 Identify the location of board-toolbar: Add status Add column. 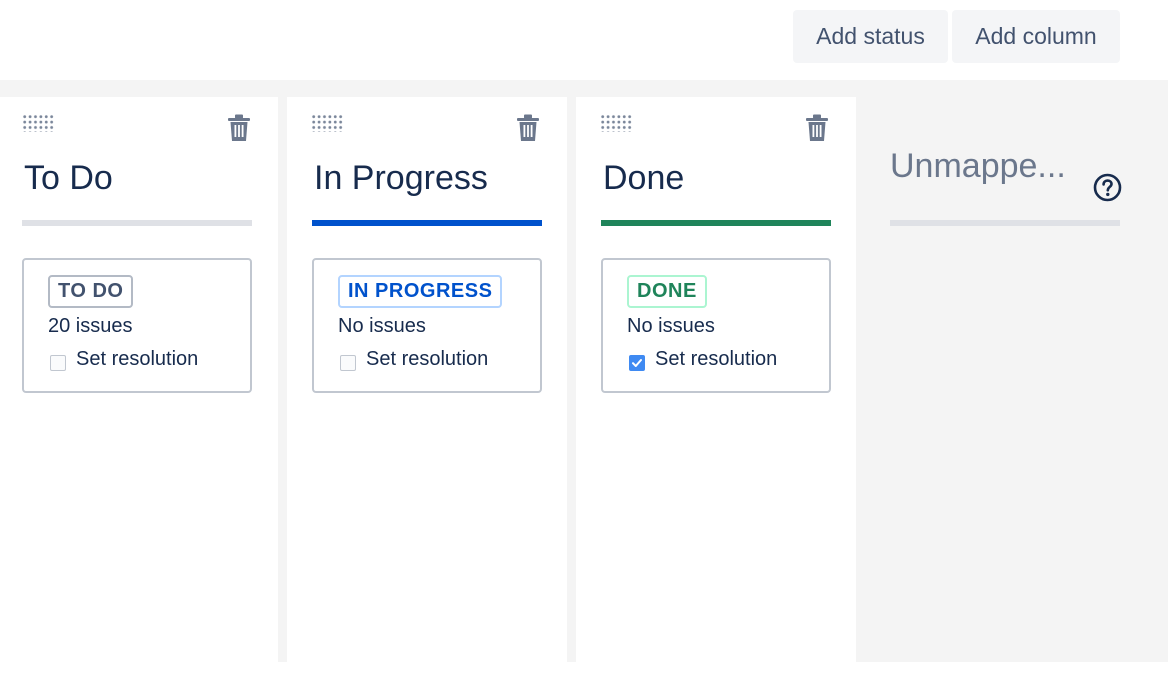
(584, 40).